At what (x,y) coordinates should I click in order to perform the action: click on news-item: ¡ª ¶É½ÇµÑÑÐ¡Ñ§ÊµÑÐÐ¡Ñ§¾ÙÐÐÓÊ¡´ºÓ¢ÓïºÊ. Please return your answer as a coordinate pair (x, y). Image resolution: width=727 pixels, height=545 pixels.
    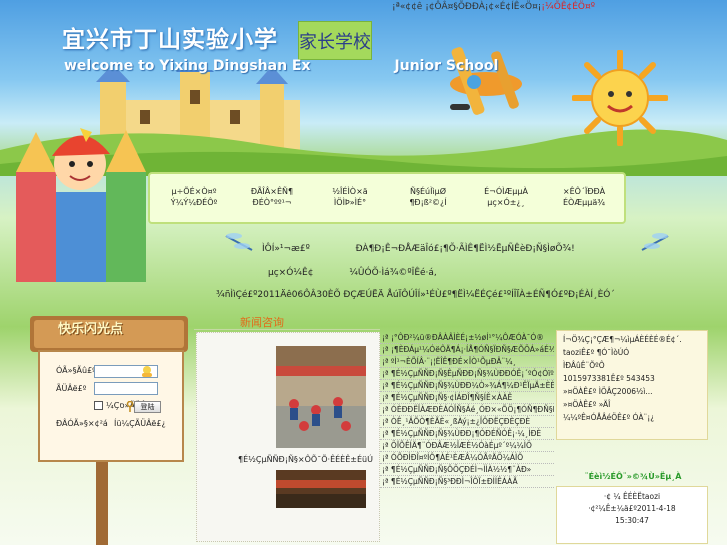
    Looking at the image, I should click on (467, 374).